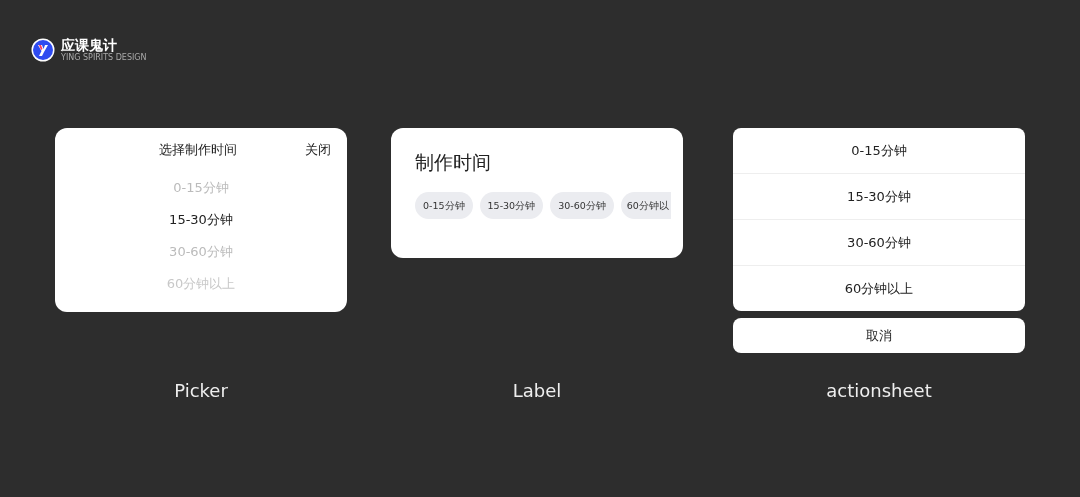  I want to click on sheet-option: 15-30分钟, so click(879, 196).